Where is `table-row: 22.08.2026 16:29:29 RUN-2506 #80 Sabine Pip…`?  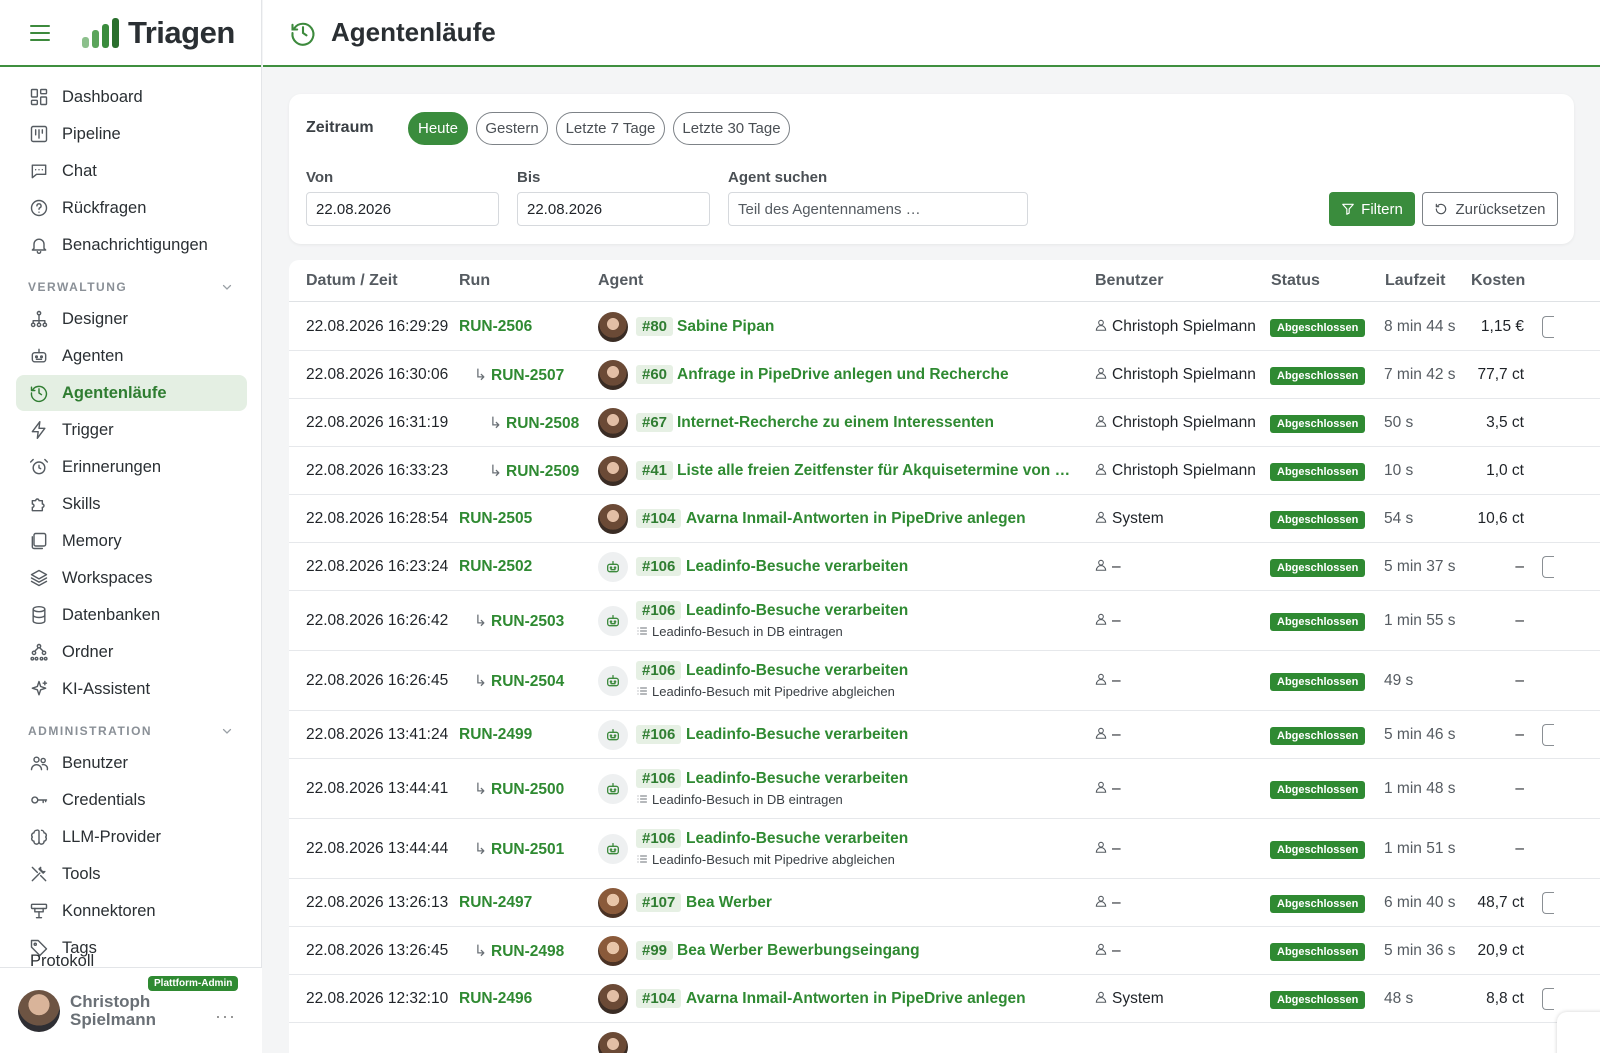
table-row: 22.08.2026 16:29:29 RUN-2506 #80 Sabine Pip… is located at coordinates (944, 327).